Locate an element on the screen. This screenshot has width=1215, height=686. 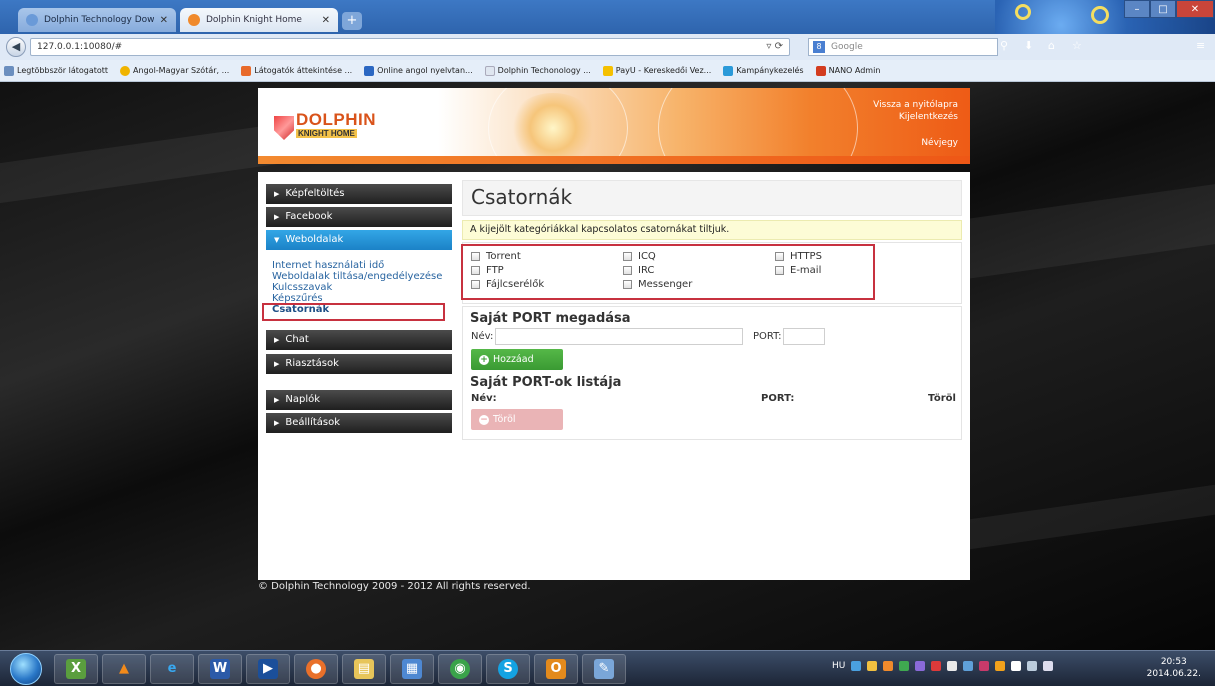
taskbar-app-paint: ✎ is located at coordinates (604, 669).